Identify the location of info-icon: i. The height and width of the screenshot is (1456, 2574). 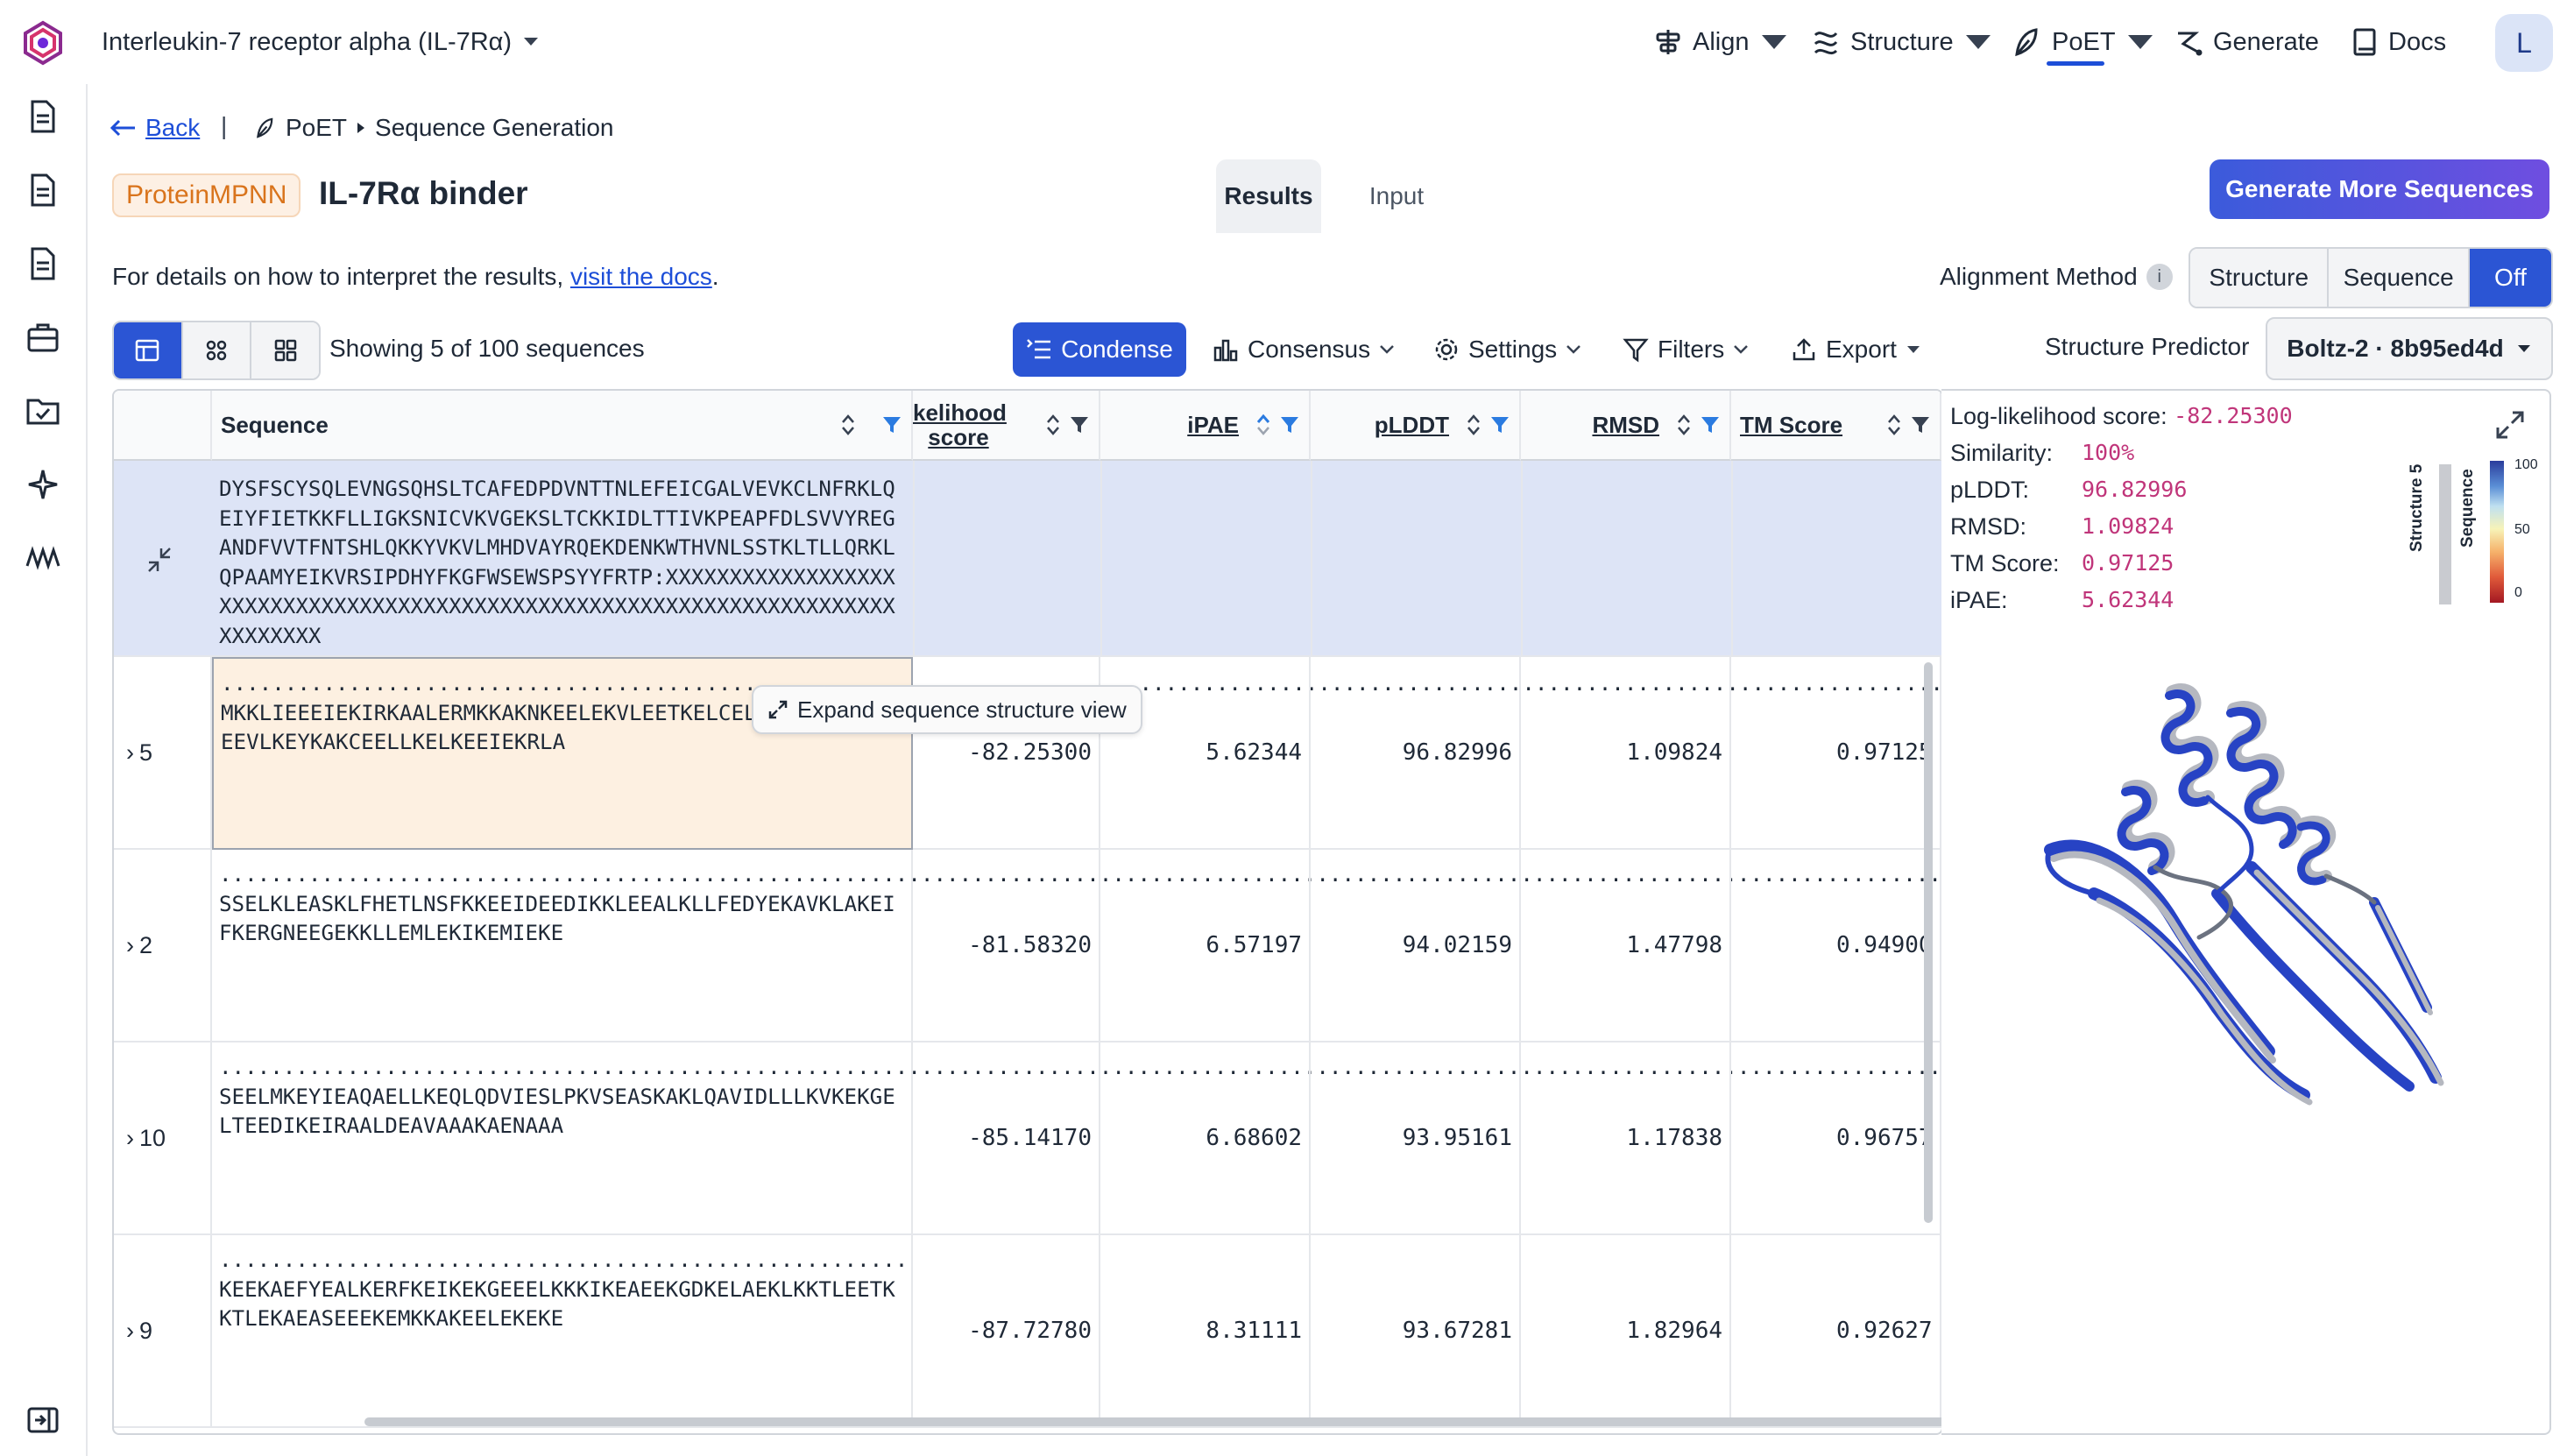
(2159, 277).